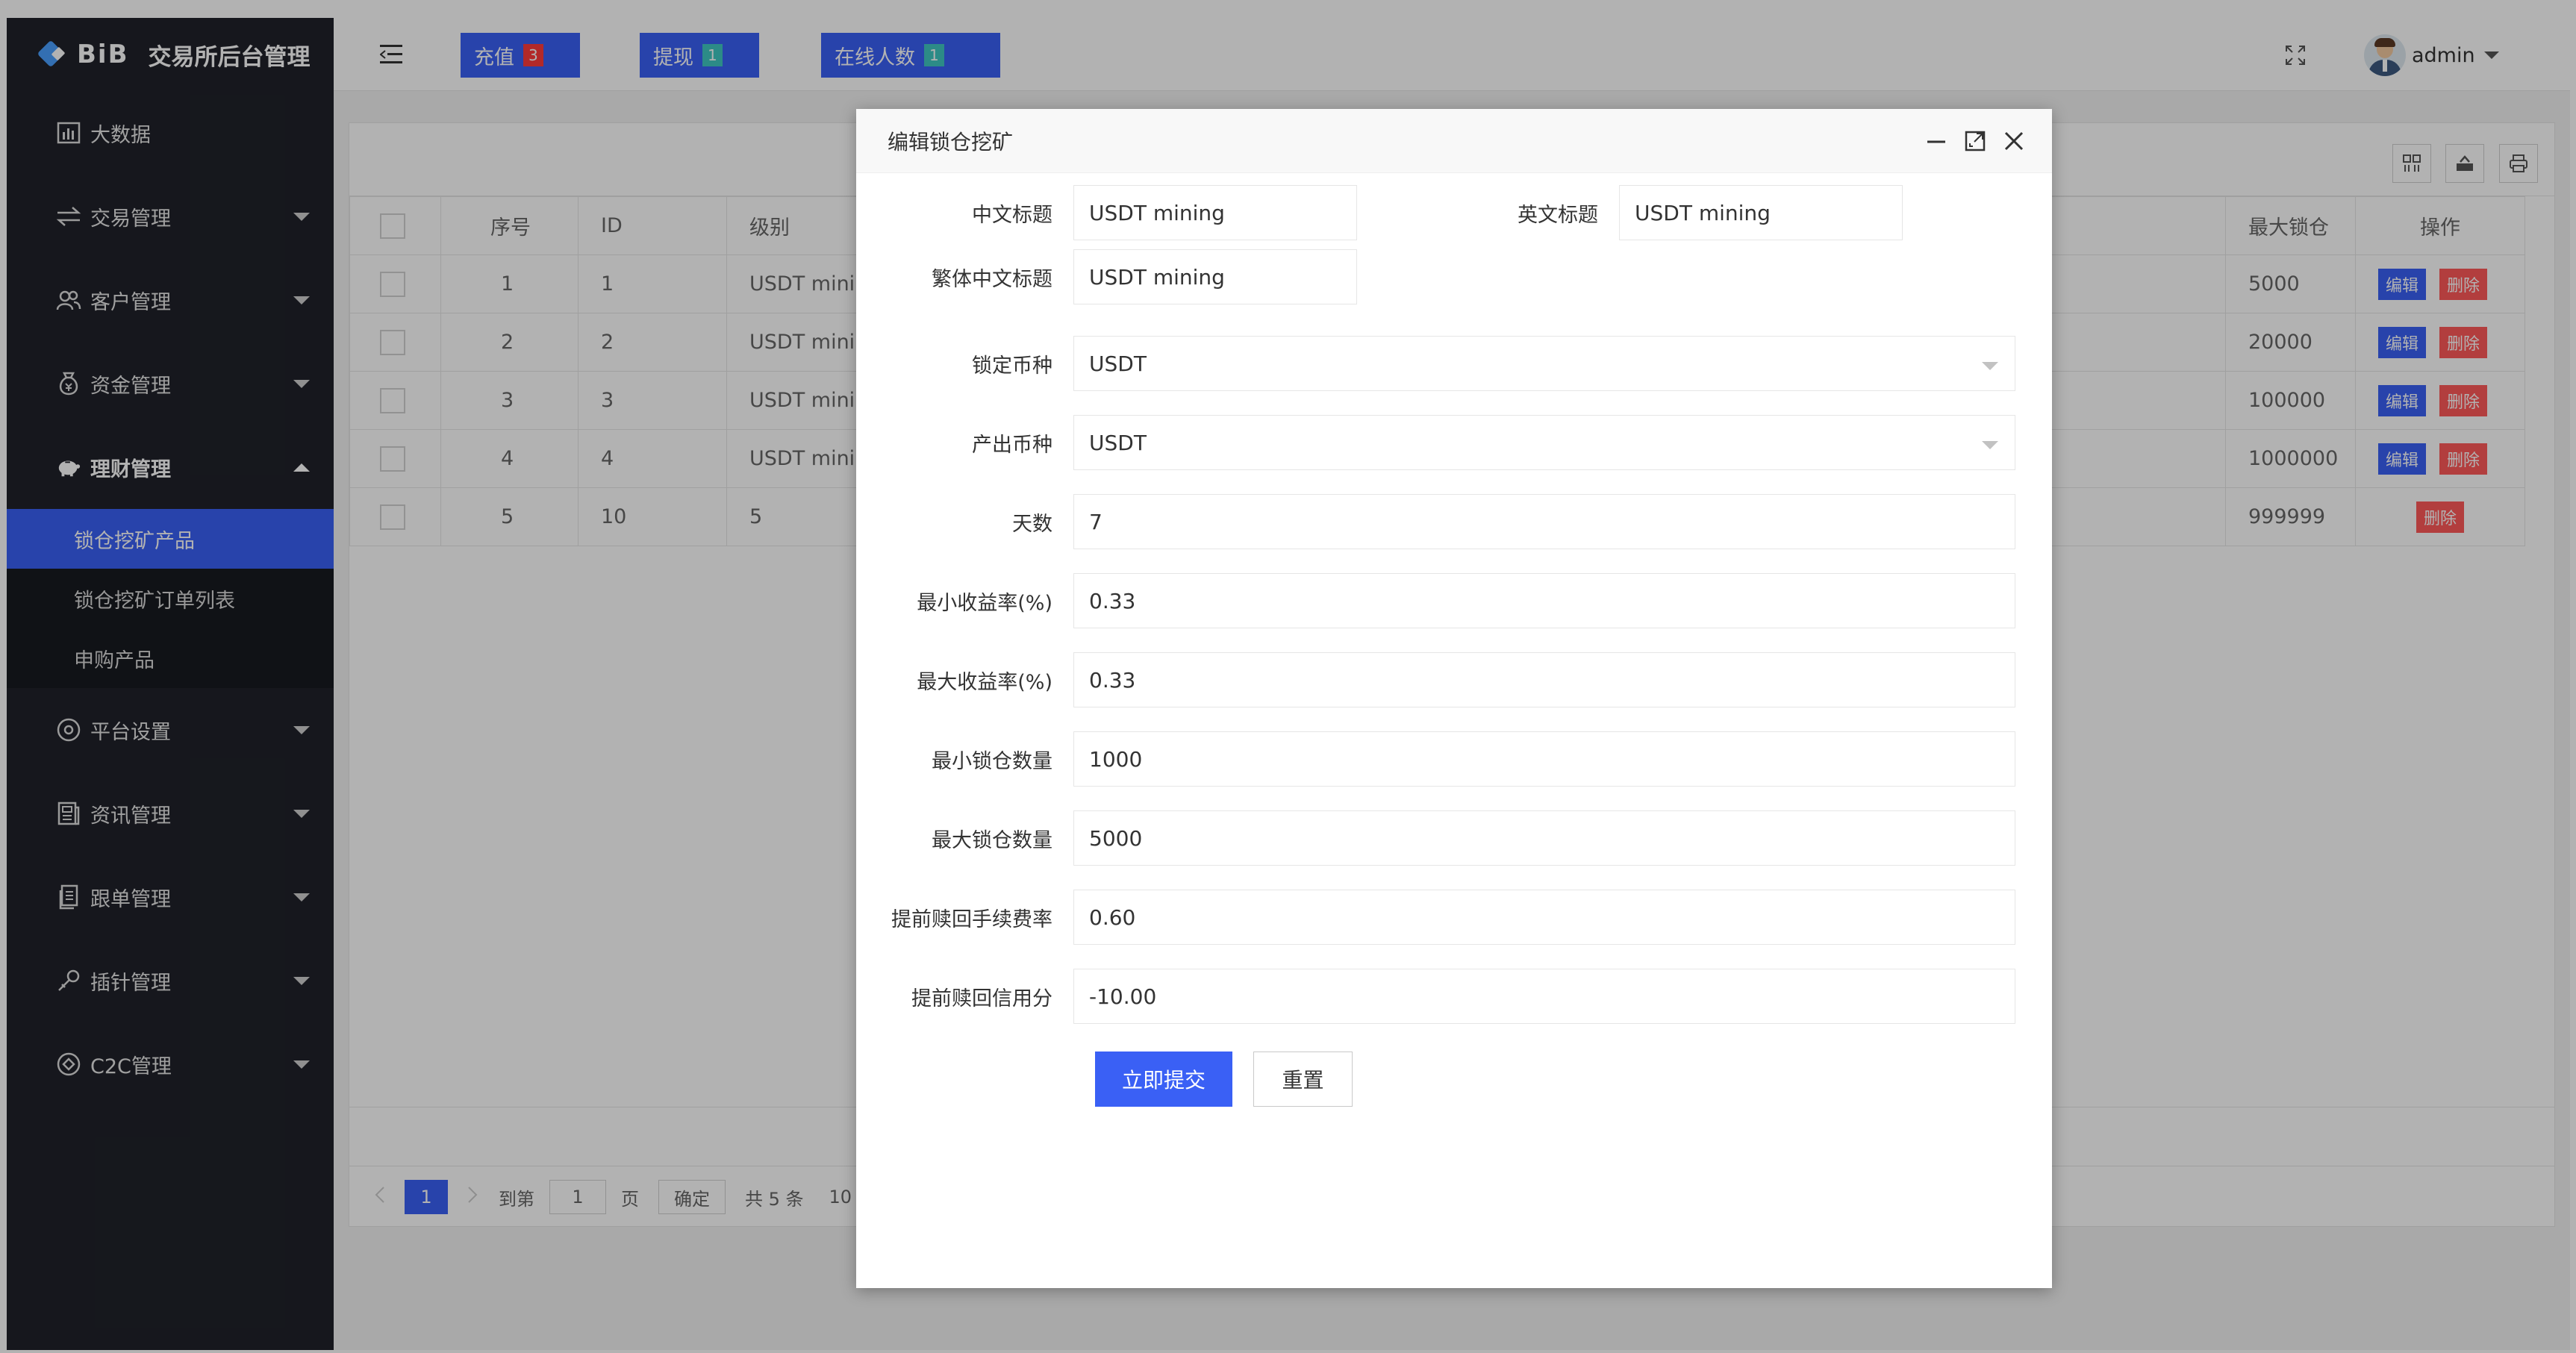 The height and width of the screenshot is (1353, 2576). What do you see at coordinates (1012, 215) in the screenshot?
I see `cn-title-label: 中文标题` at bounding box center [1012, 215].